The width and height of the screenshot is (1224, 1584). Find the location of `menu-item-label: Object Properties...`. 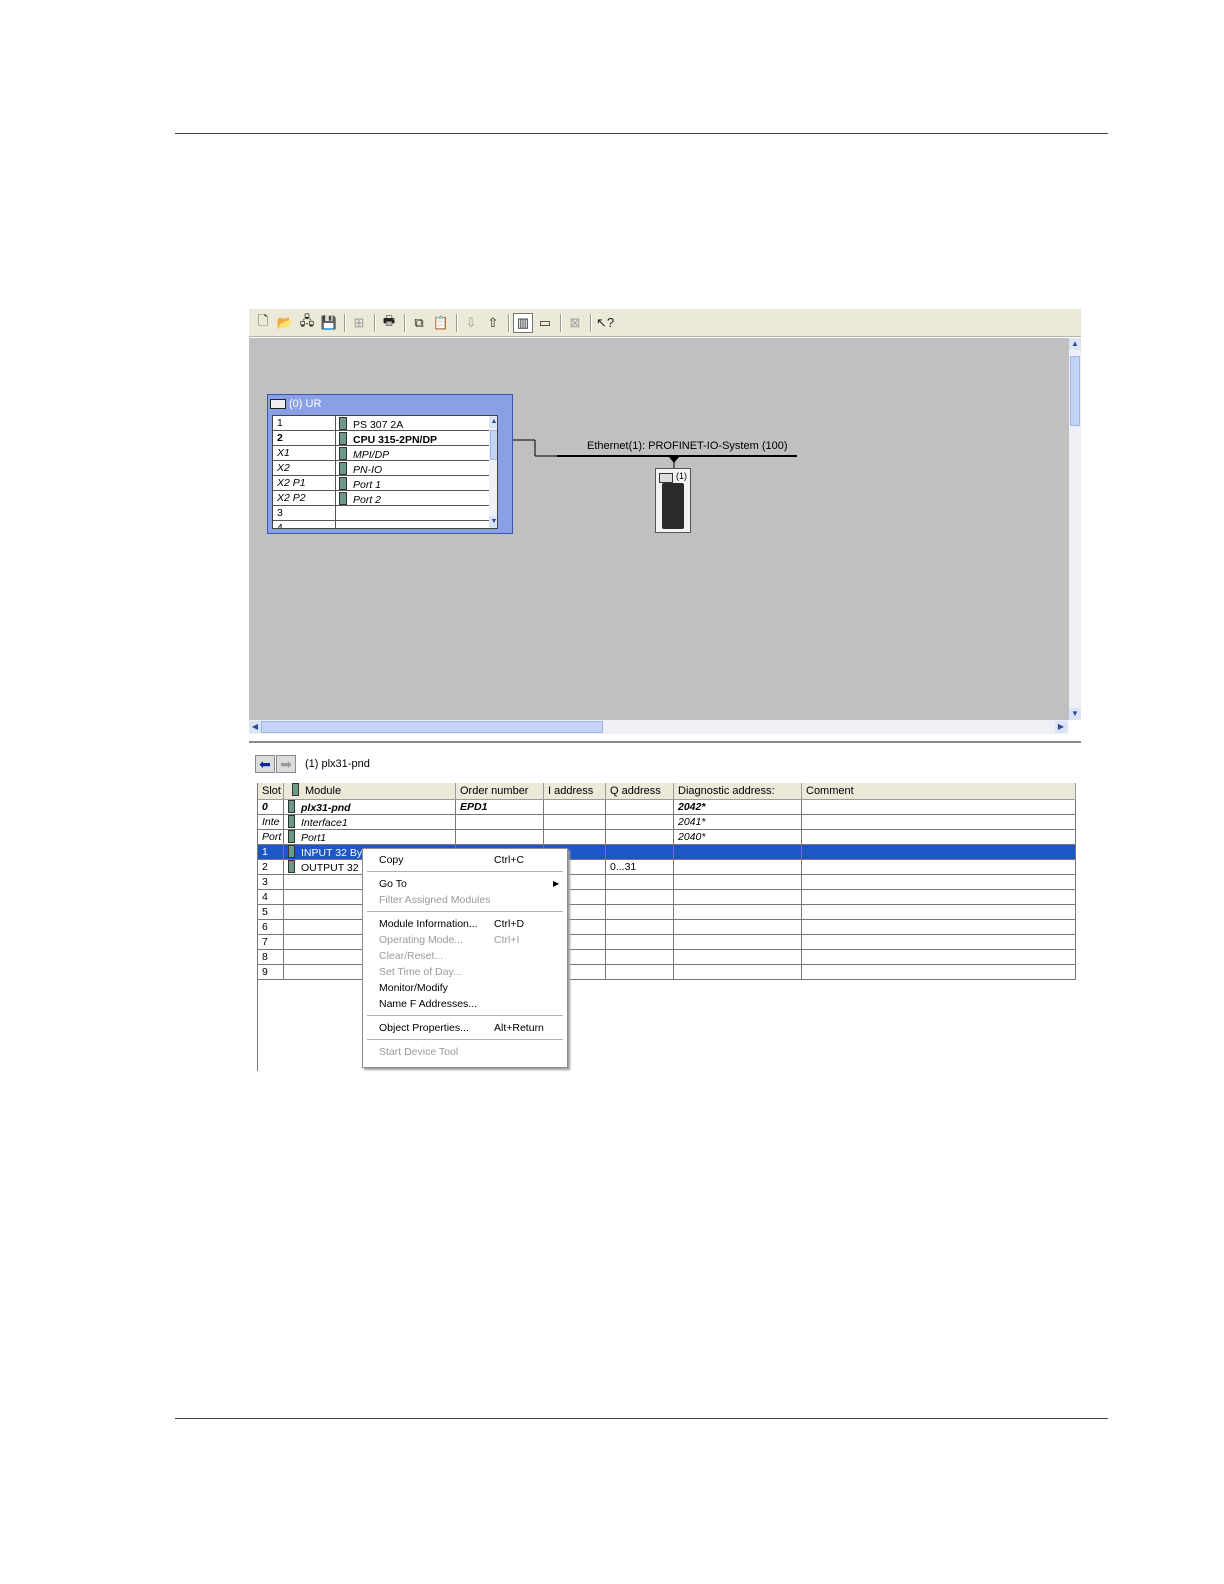

menu-item-label: Object Properties... is located at coordinates (424, 1028).